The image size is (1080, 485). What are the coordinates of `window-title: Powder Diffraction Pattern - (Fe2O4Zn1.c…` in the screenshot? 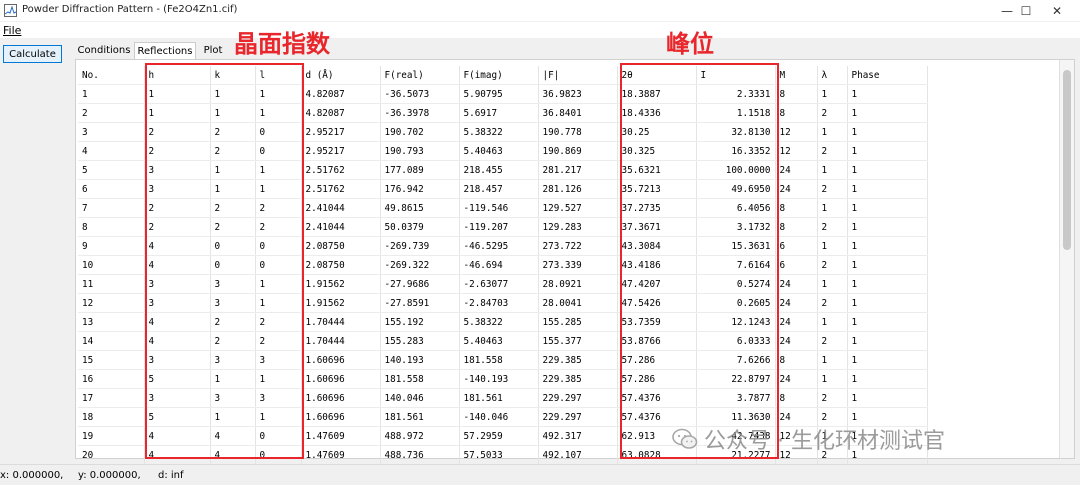 It's located at (130, 9).